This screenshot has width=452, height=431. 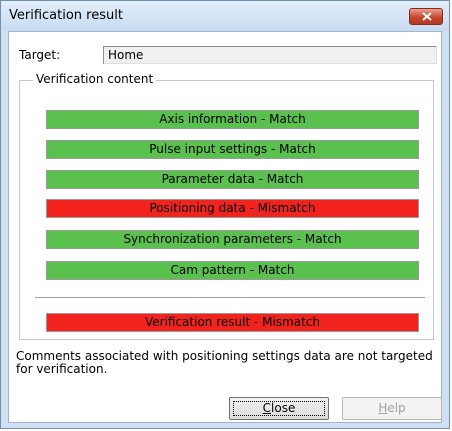 I want to click on help-button: Help, so click(x=392, y=408).